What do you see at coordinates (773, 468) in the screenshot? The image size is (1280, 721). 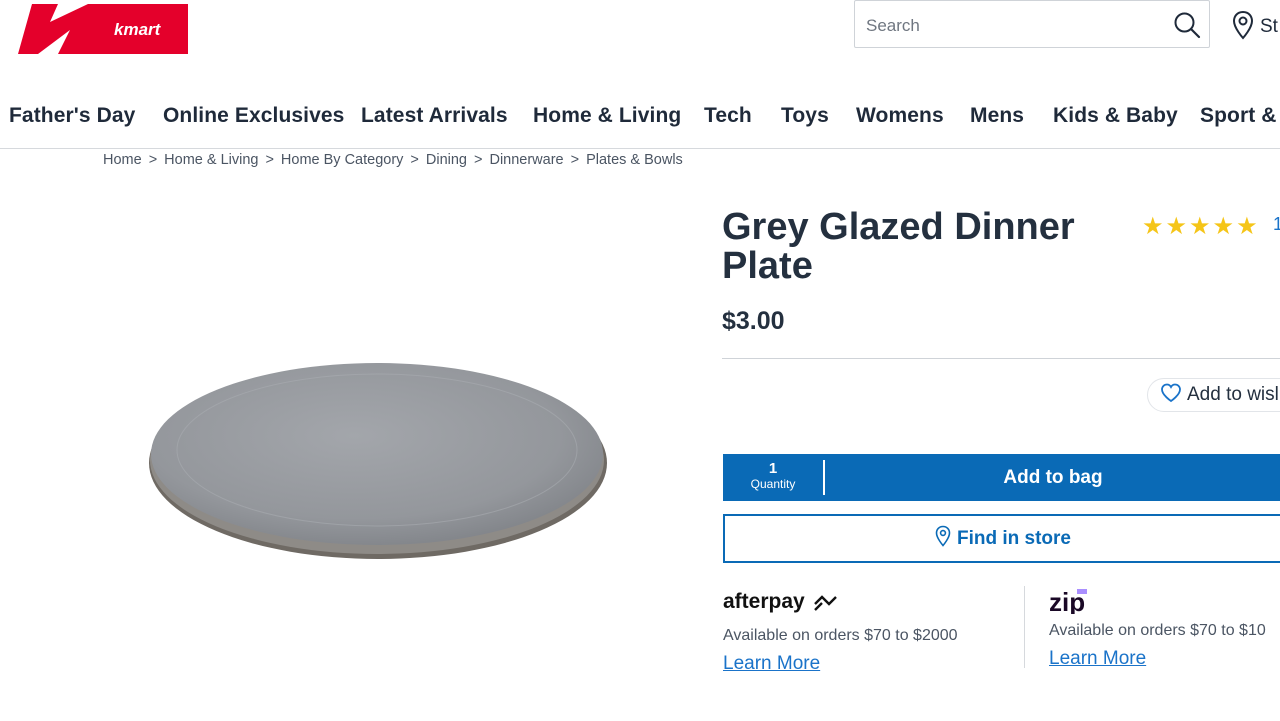 I see `quantity-value: 1` at bounding box center [773, 468].